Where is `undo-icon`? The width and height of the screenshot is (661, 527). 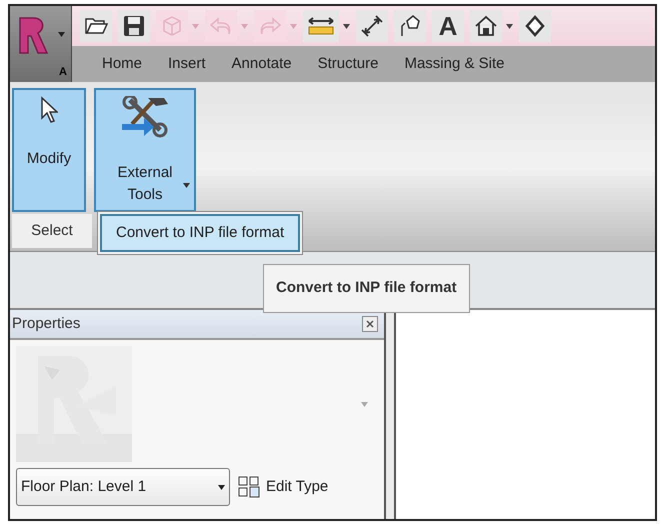 undo-icon is located at coordinates (221, 26).